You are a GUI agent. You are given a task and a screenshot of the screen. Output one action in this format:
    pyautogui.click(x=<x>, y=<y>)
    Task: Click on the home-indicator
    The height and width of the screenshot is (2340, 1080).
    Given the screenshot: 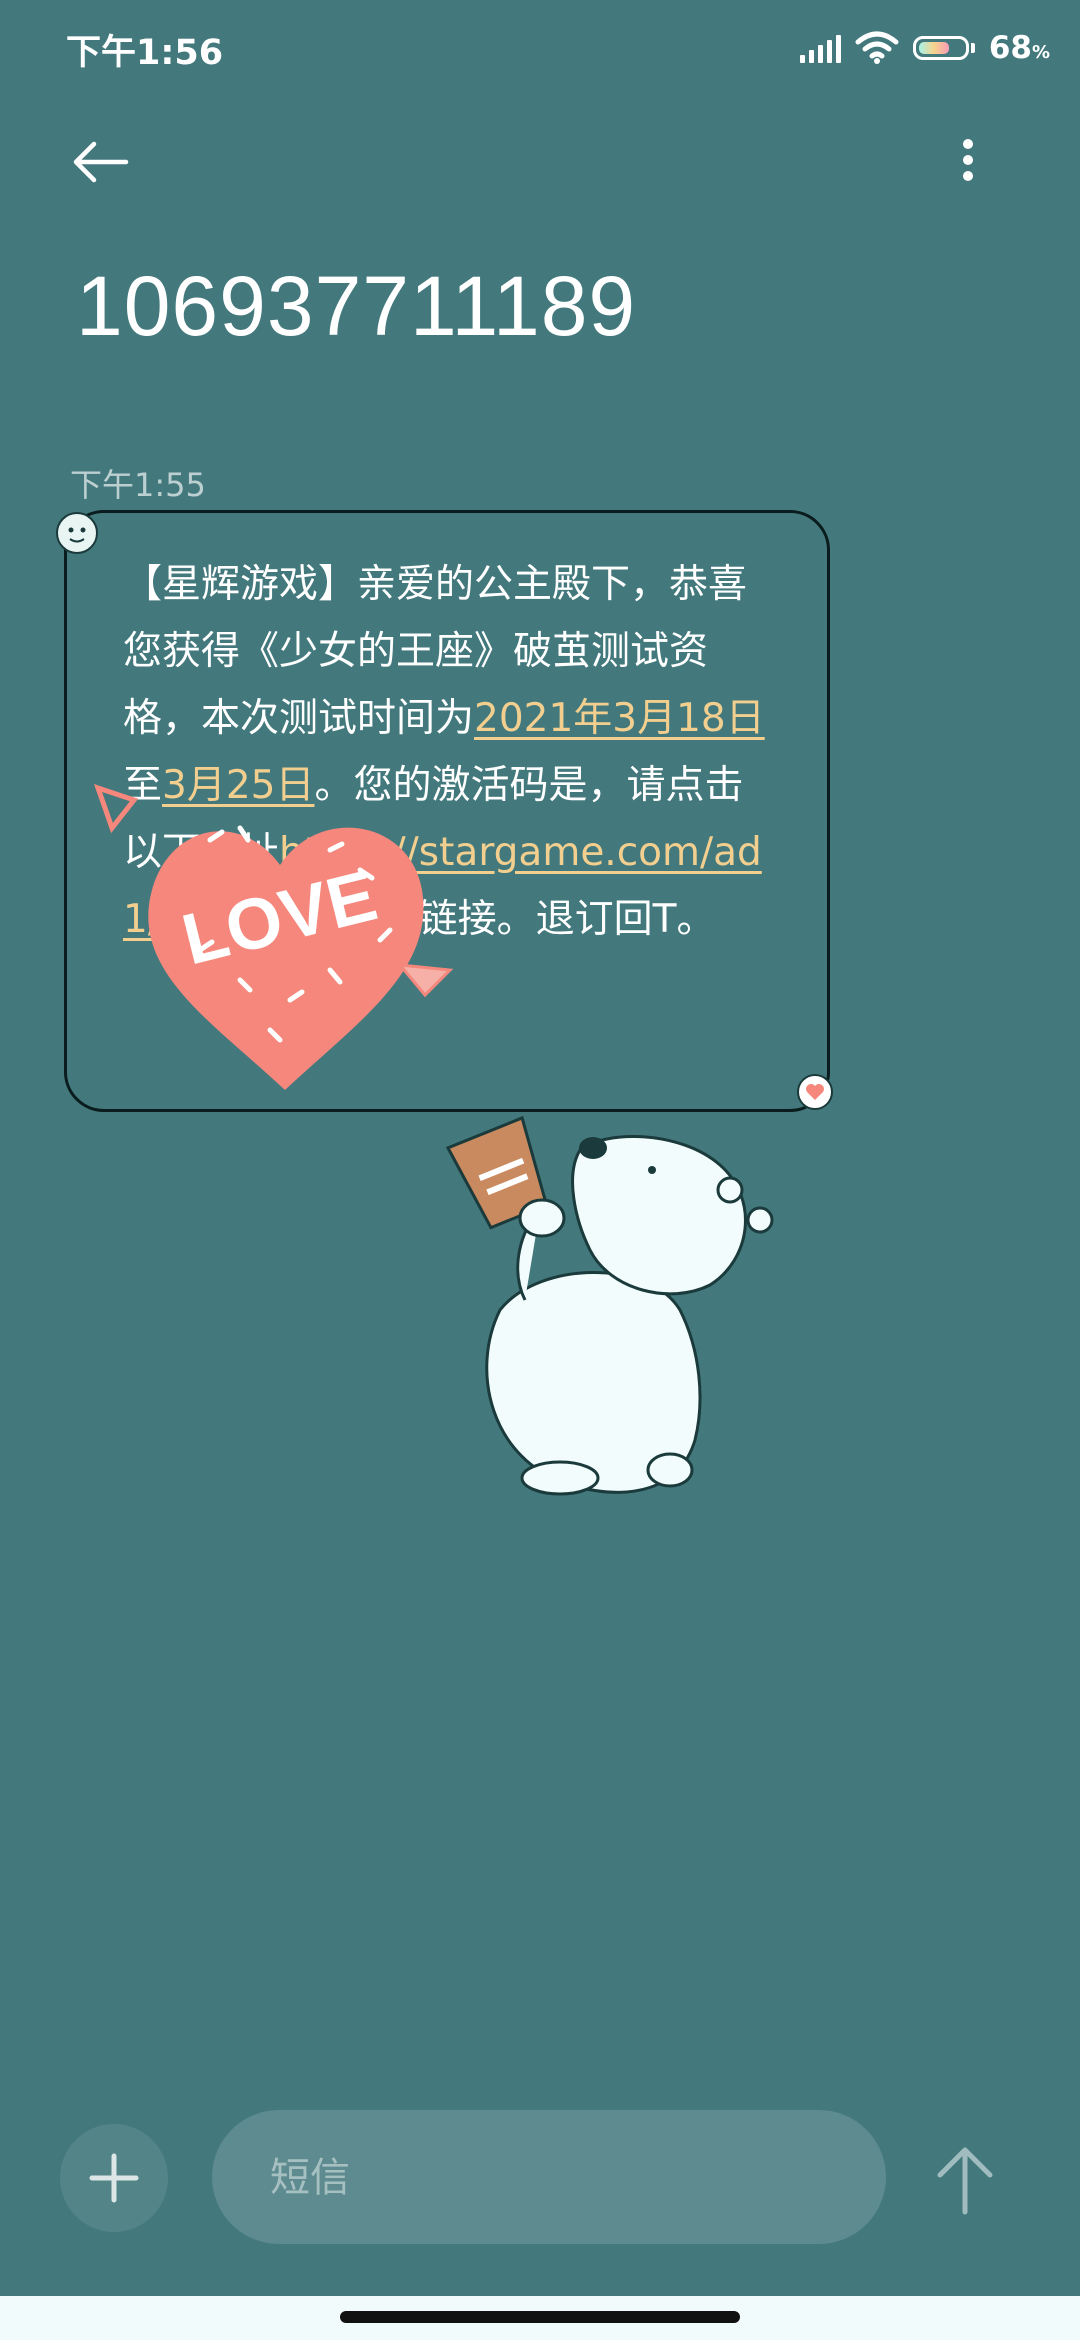 What is the action you would take?
    pyautogui.click(x=540, y=2317)
    